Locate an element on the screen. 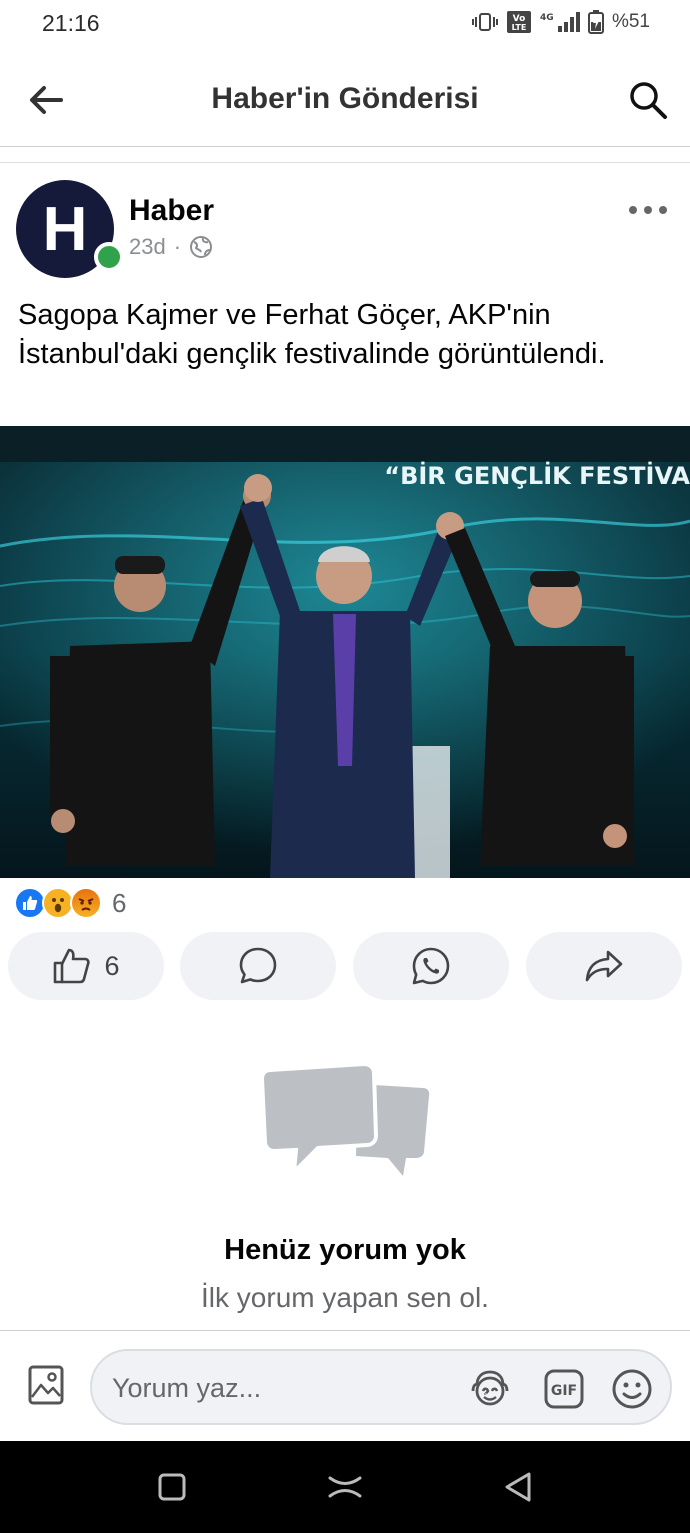 The image size is (690, 1533). system-nav-bar is located at coordinates (345, 1487).